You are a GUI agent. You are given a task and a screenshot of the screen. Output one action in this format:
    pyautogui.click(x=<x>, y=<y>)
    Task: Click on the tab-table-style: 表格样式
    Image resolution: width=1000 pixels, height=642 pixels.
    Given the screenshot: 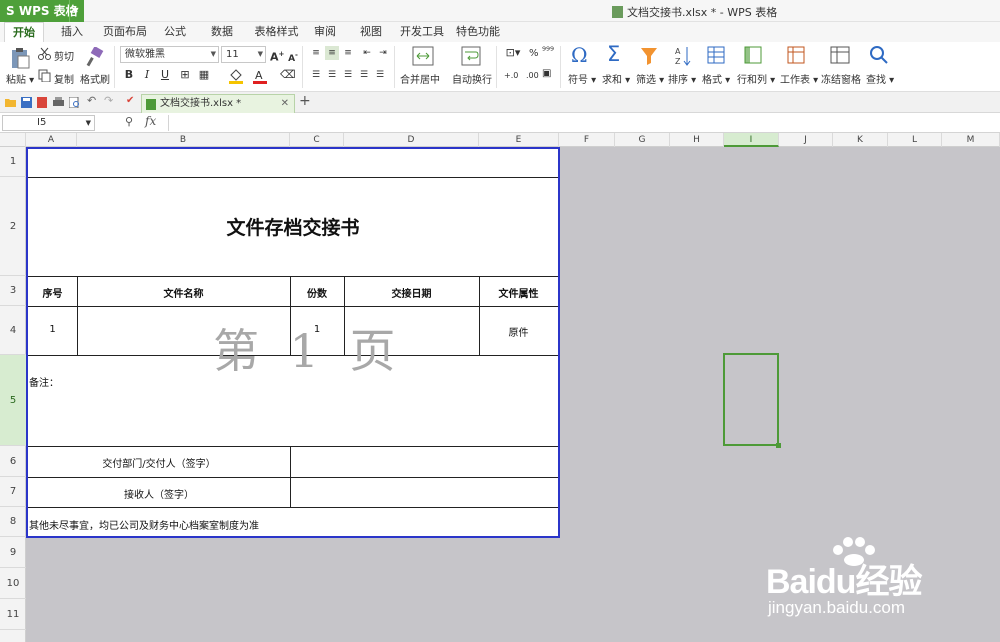 What is the action you would take?
    pyautogui.click(x=276, y=32)
    